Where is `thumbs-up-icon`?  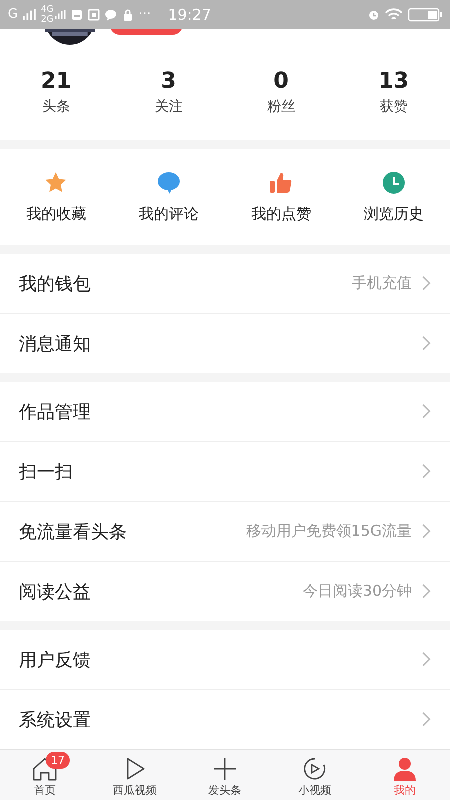 thumbs-up-icon is located at coordinates (281, 182).